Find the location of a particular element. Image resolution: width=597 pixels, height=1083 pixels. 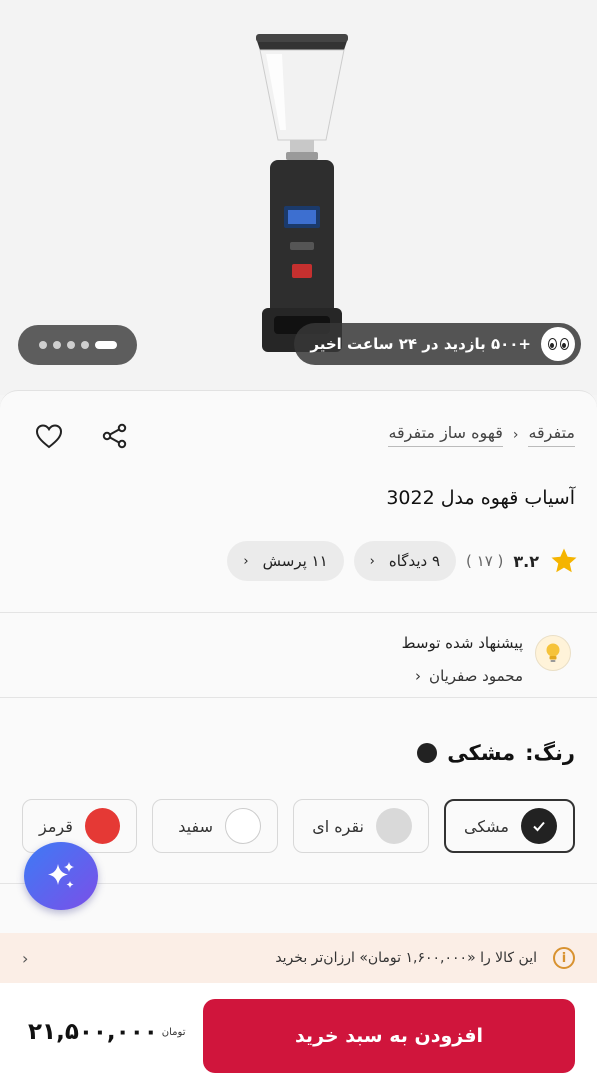

rating-count: ( ۱۷ ) is located at coordinates (485, 561).